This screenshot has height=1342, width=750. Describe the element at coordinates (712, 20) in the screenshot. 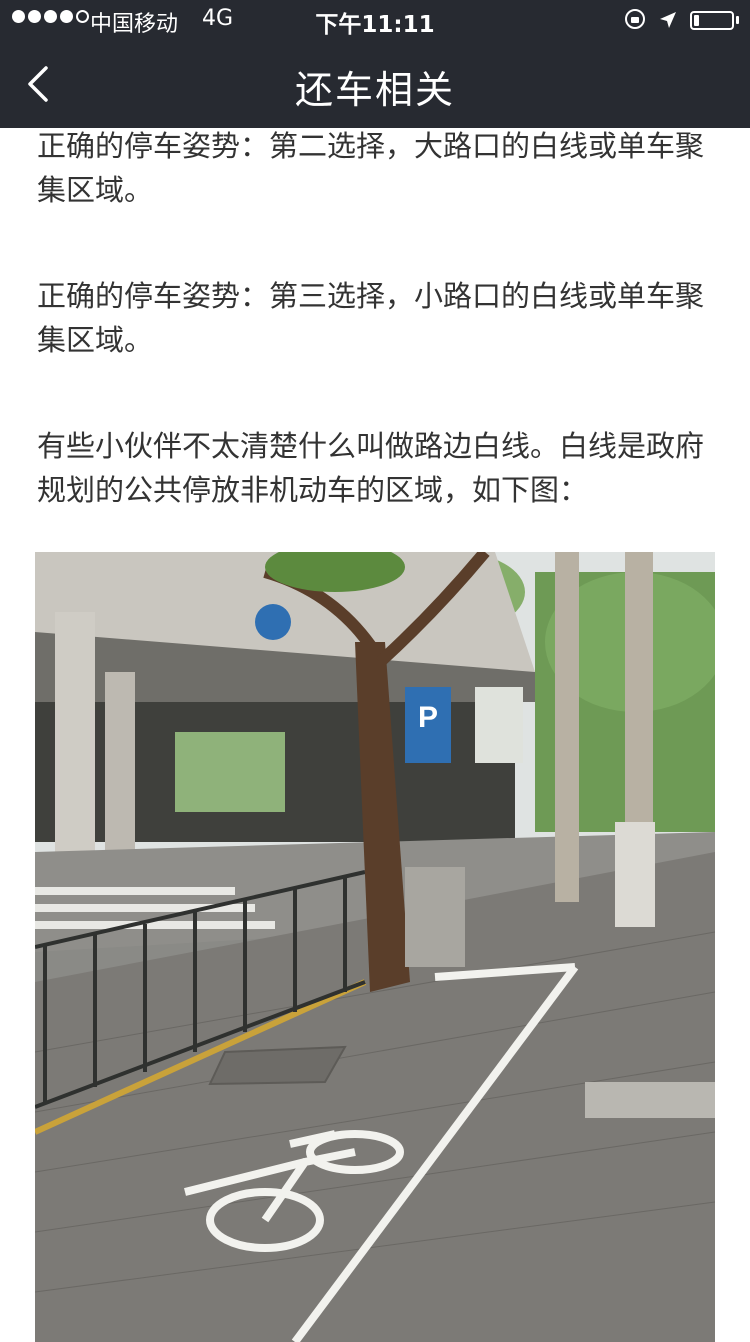

I see `battery-icon` at that location.